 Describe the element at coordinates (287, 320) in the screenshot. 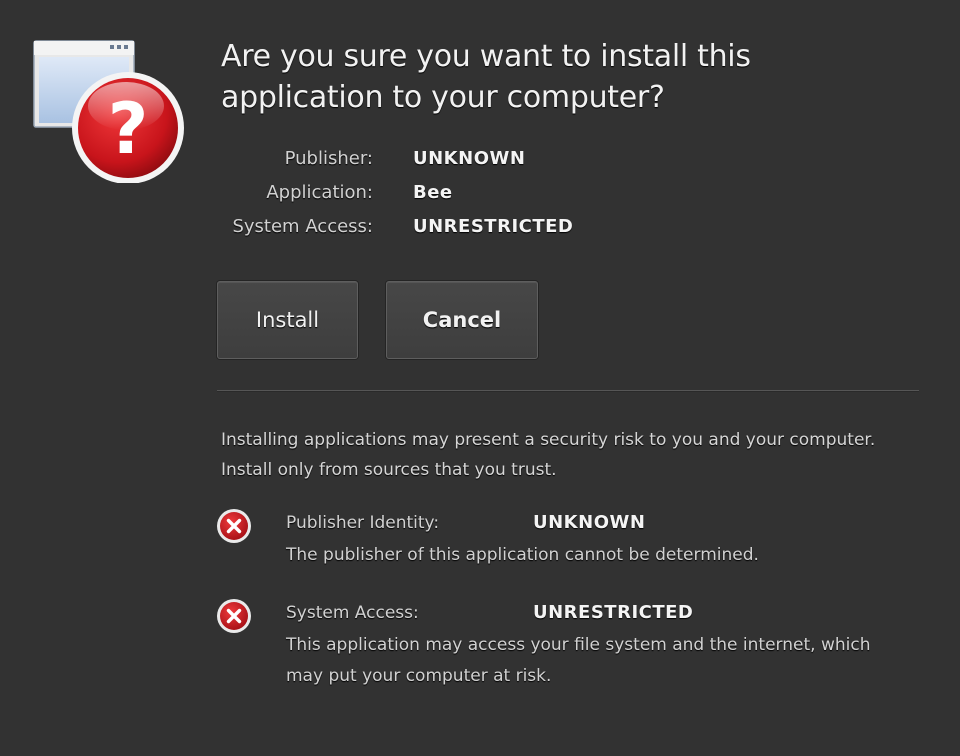

I see `install-button: Install` at that location.